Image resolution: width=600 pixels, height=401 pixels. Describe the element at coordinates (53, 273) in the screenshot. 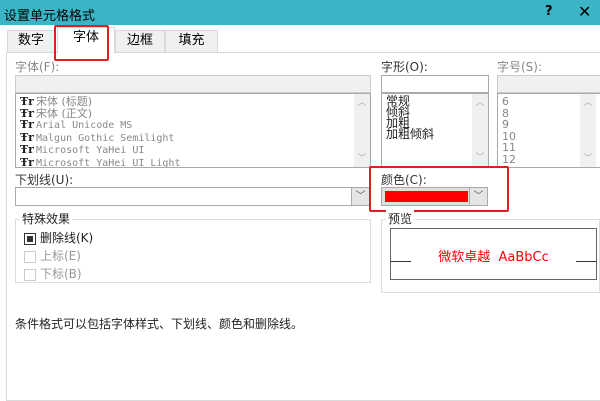

I see `subscript-checkbox: 下标(B)` at that location.